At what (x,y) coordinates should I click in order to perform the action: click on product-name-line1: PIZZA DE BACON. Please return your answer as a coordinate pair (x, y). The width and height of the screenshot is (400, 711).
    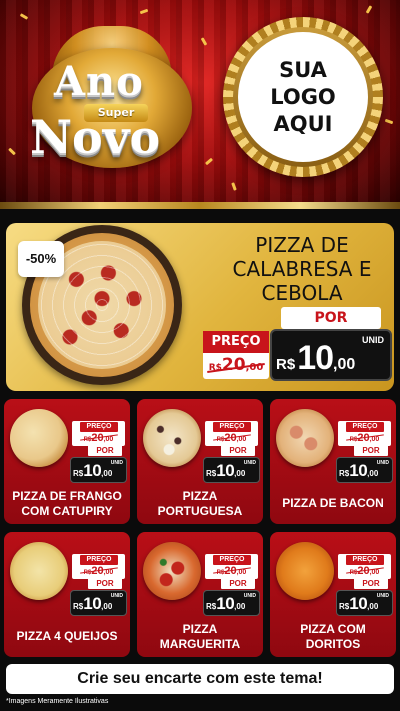
    Looking at the image, I should click on (333, 503).